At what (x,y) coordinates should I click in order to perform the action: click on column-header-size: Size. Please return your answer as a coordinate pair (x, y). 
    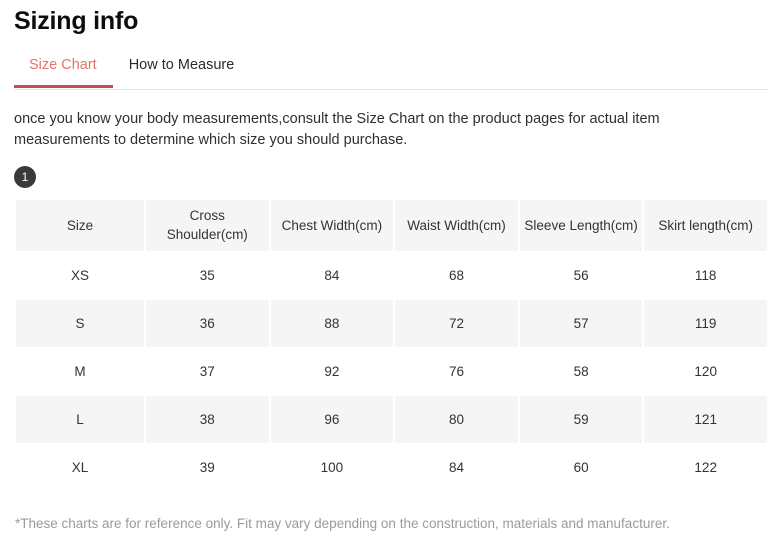
    Looking at the image, I should click on (80, 225).